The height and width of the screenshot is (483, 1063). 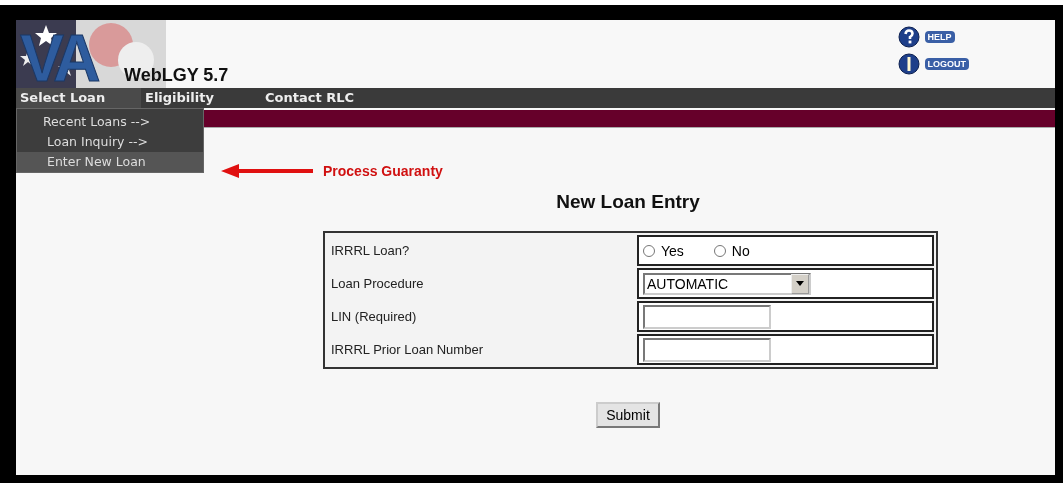 I want to click on radio-option: Yes, so click(x=663, y=250).